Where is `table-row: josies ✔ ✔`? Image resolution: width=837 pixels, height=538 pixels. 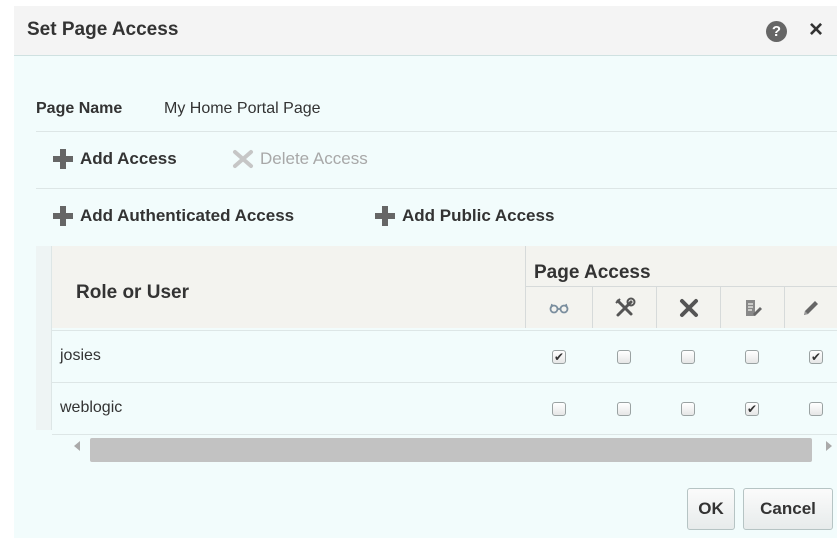
table-row: josies ✔ ✔ is located at coordinates (444, 356).